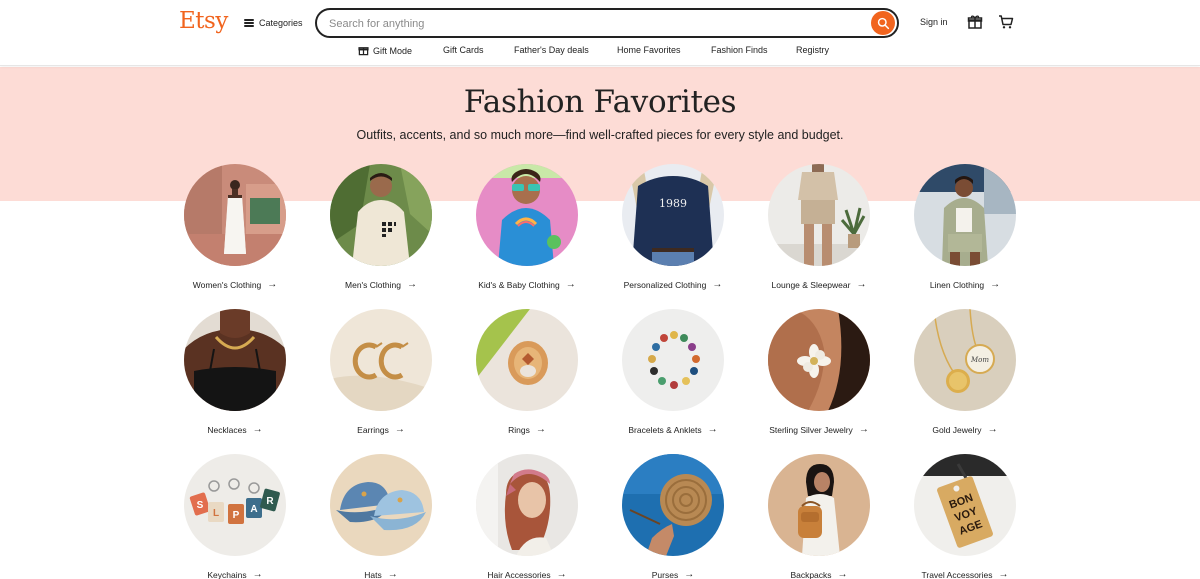  Describe the element at coordinates (649, 50) in the screenshot. I see `subnav-home-favorites: Home Favorites` at that location.